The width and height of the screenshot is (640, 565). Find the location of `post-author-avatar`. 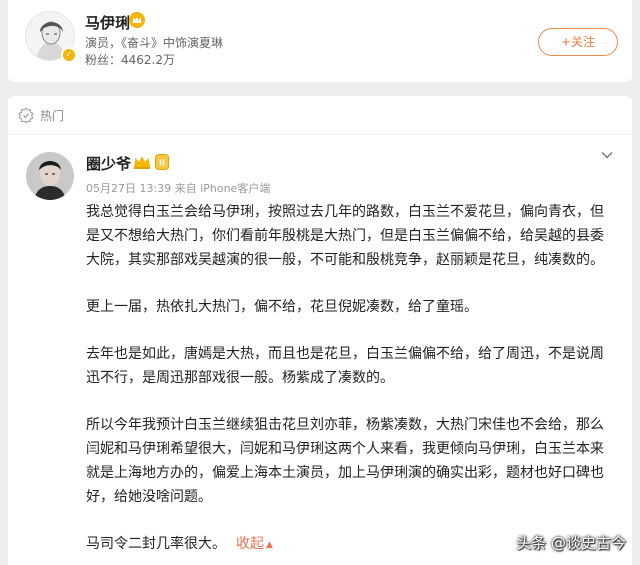

post-author-avatar is located at coordinates (50, 176).